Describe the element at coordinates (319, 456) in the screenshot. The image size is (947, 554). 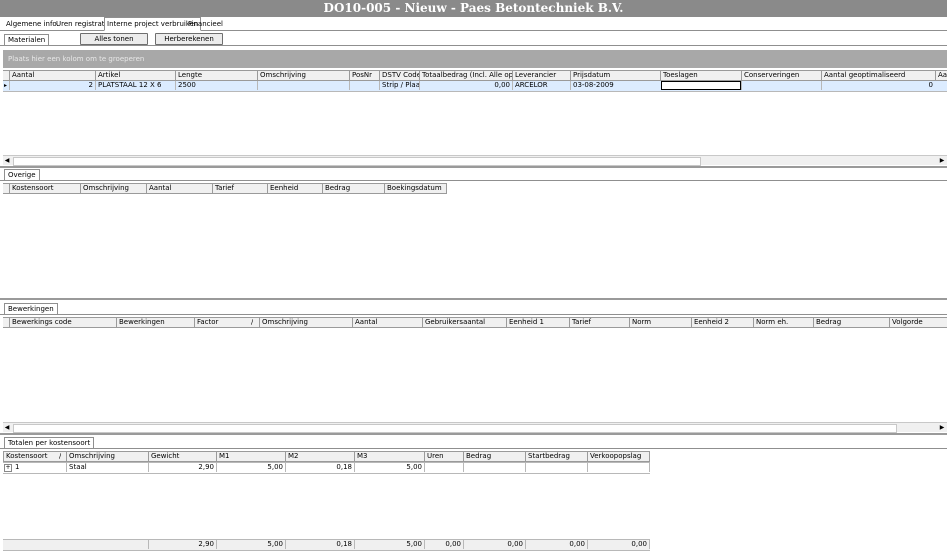
I see `column-header: M2` at that location.